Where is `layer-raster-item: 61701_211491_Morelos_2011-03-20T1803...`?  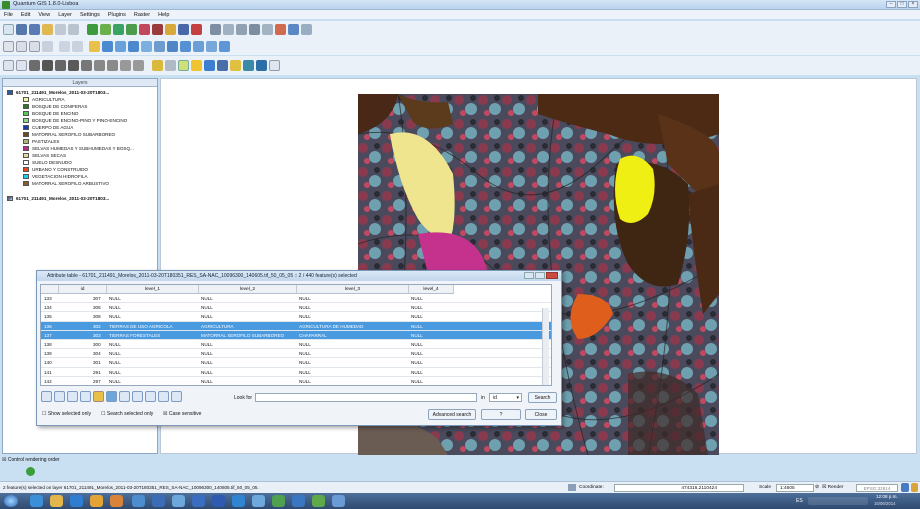
layer-raster-item: 61701_211491_Morelos_2011-03-20T1803... is located at coordinates (58, 199).